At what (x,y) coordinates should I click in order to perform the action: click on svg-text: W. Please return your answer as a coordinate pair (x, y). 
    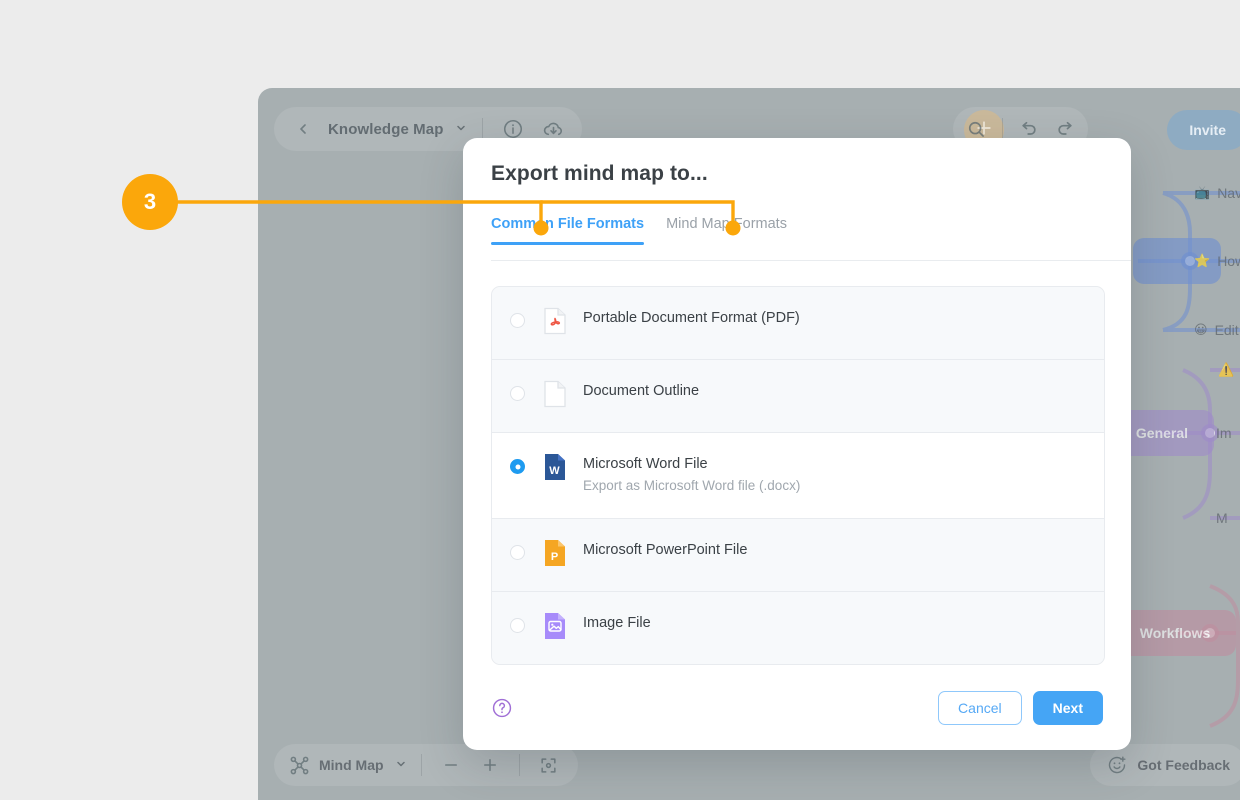
    Looking at the image, I should click on (554, 471).